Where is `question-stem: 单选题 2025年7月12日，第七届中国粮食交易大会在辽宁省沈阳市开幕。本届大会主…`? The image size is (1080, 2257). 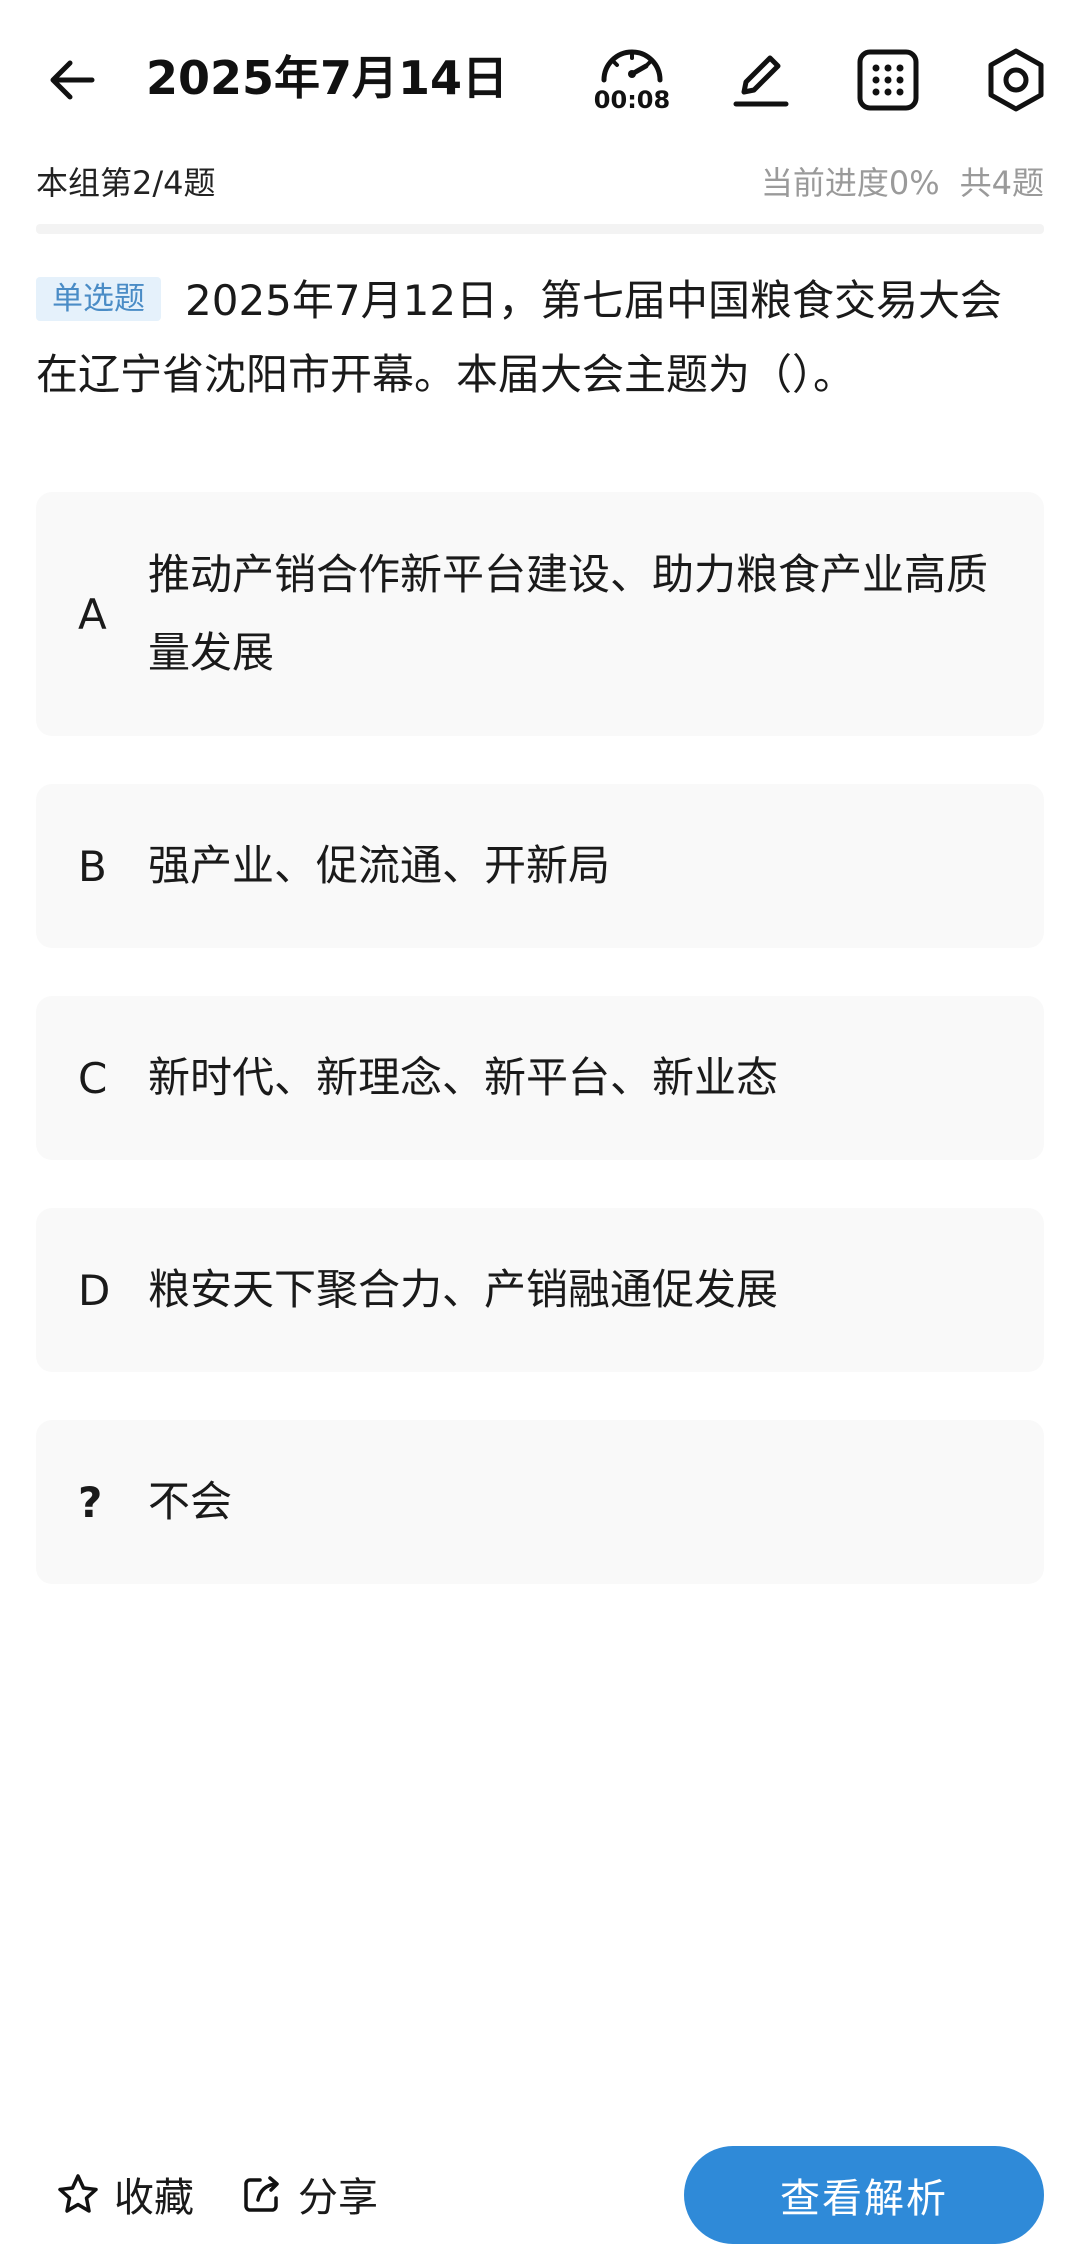 question-stem: 单选题 2025年7月12日，第七届中国粮食交易大会在辽宁省沈阳市开幕。本届大会主… is located at coordinates (540, 338).